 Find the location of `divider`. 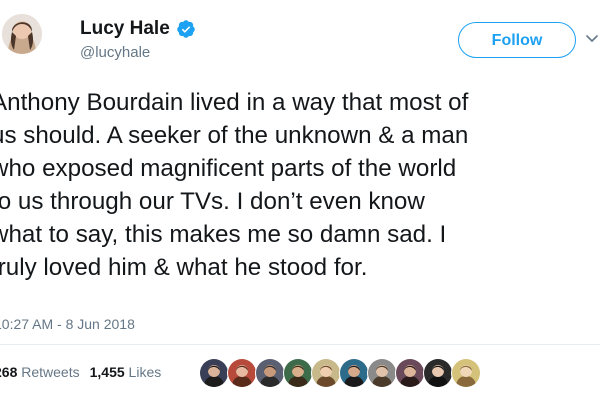

divider is located at coordinates (300, 344).